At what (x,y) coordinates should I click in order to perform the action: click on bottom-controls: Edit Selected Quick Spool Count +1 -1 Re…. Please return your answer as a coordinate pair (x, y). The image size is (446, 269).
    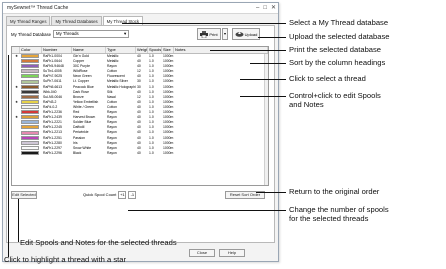
    Looking at the image, I should click on (140, 196).